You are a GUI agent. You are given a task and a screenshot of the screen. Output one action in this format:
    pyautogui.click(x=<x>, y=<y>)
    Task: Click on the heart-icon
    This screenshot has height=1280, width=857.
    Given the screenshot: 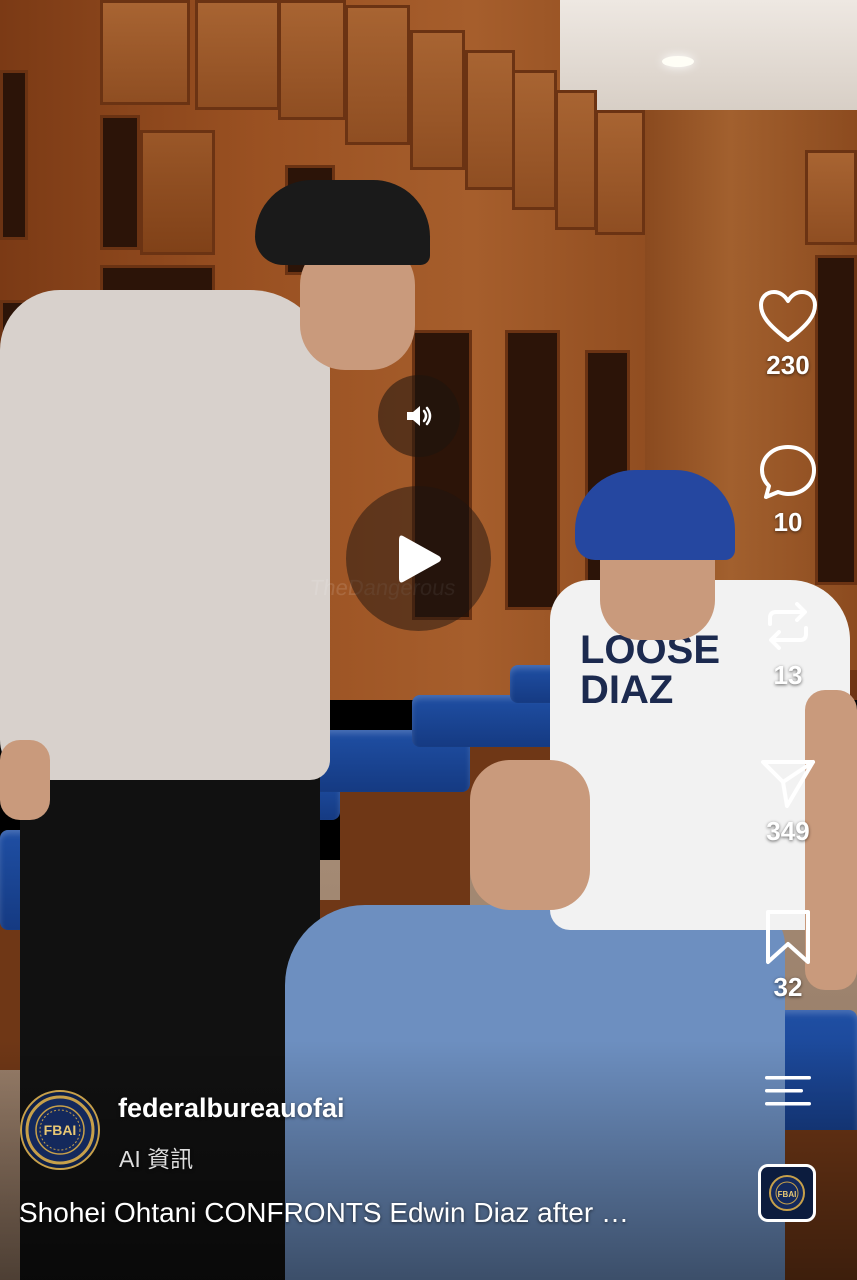 What is the action you would take?
    pyautogui.click(x=788, y=316)
    